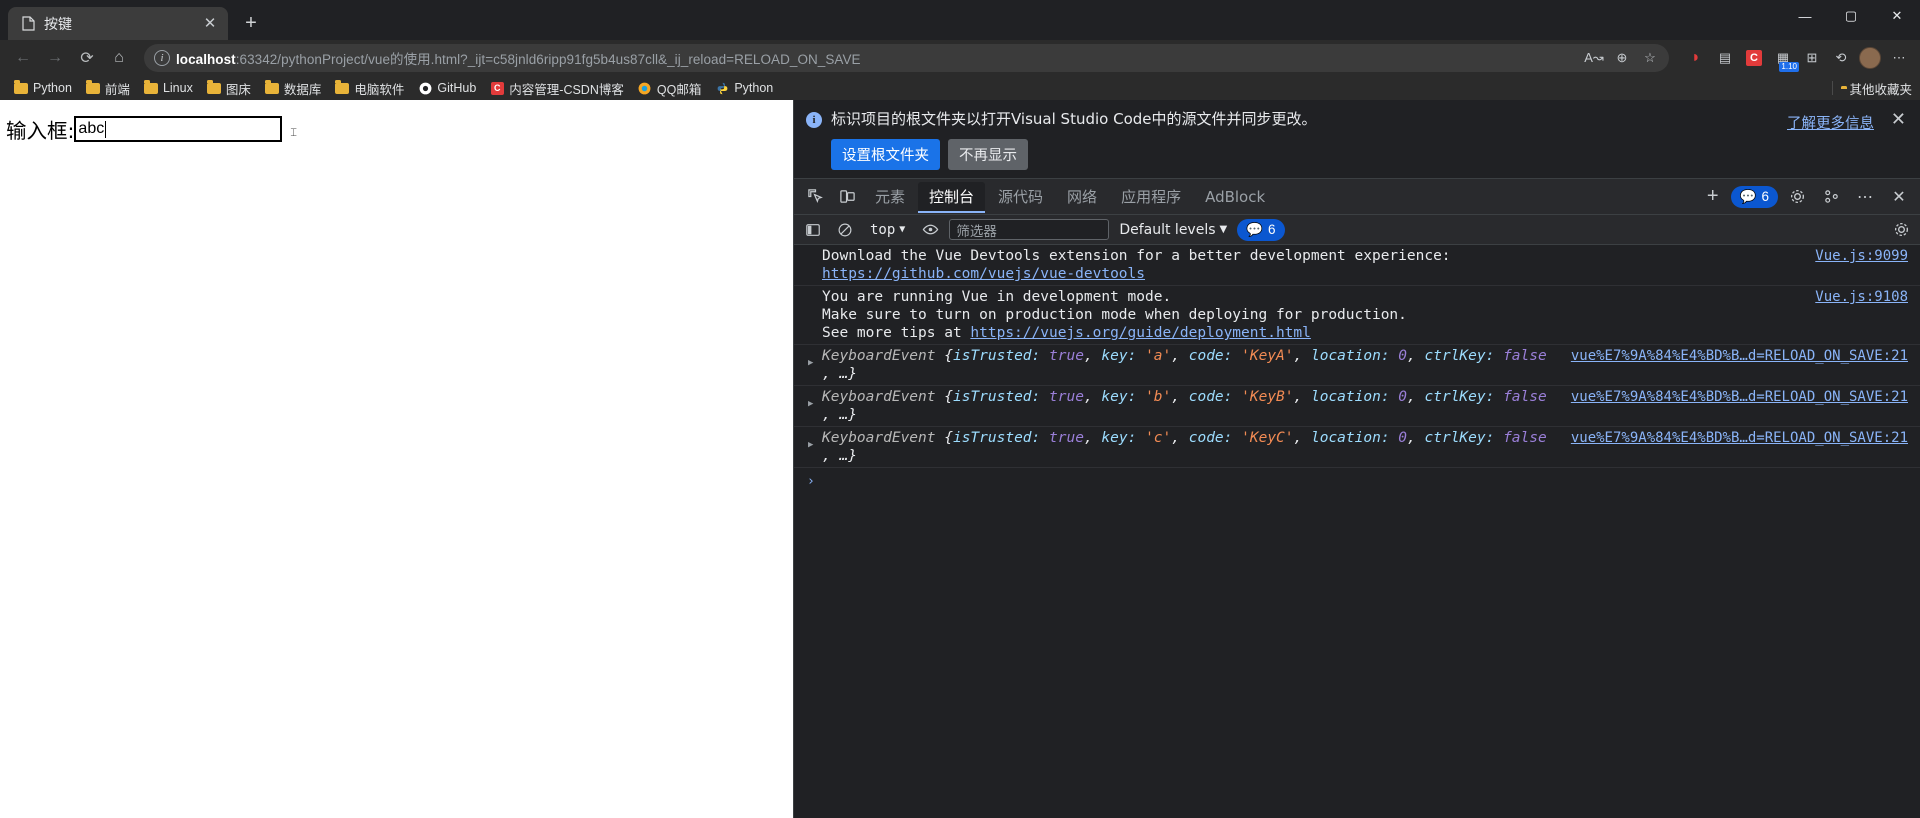  I want to click on read-aloud-icon: A↝, so click(1594, 58).